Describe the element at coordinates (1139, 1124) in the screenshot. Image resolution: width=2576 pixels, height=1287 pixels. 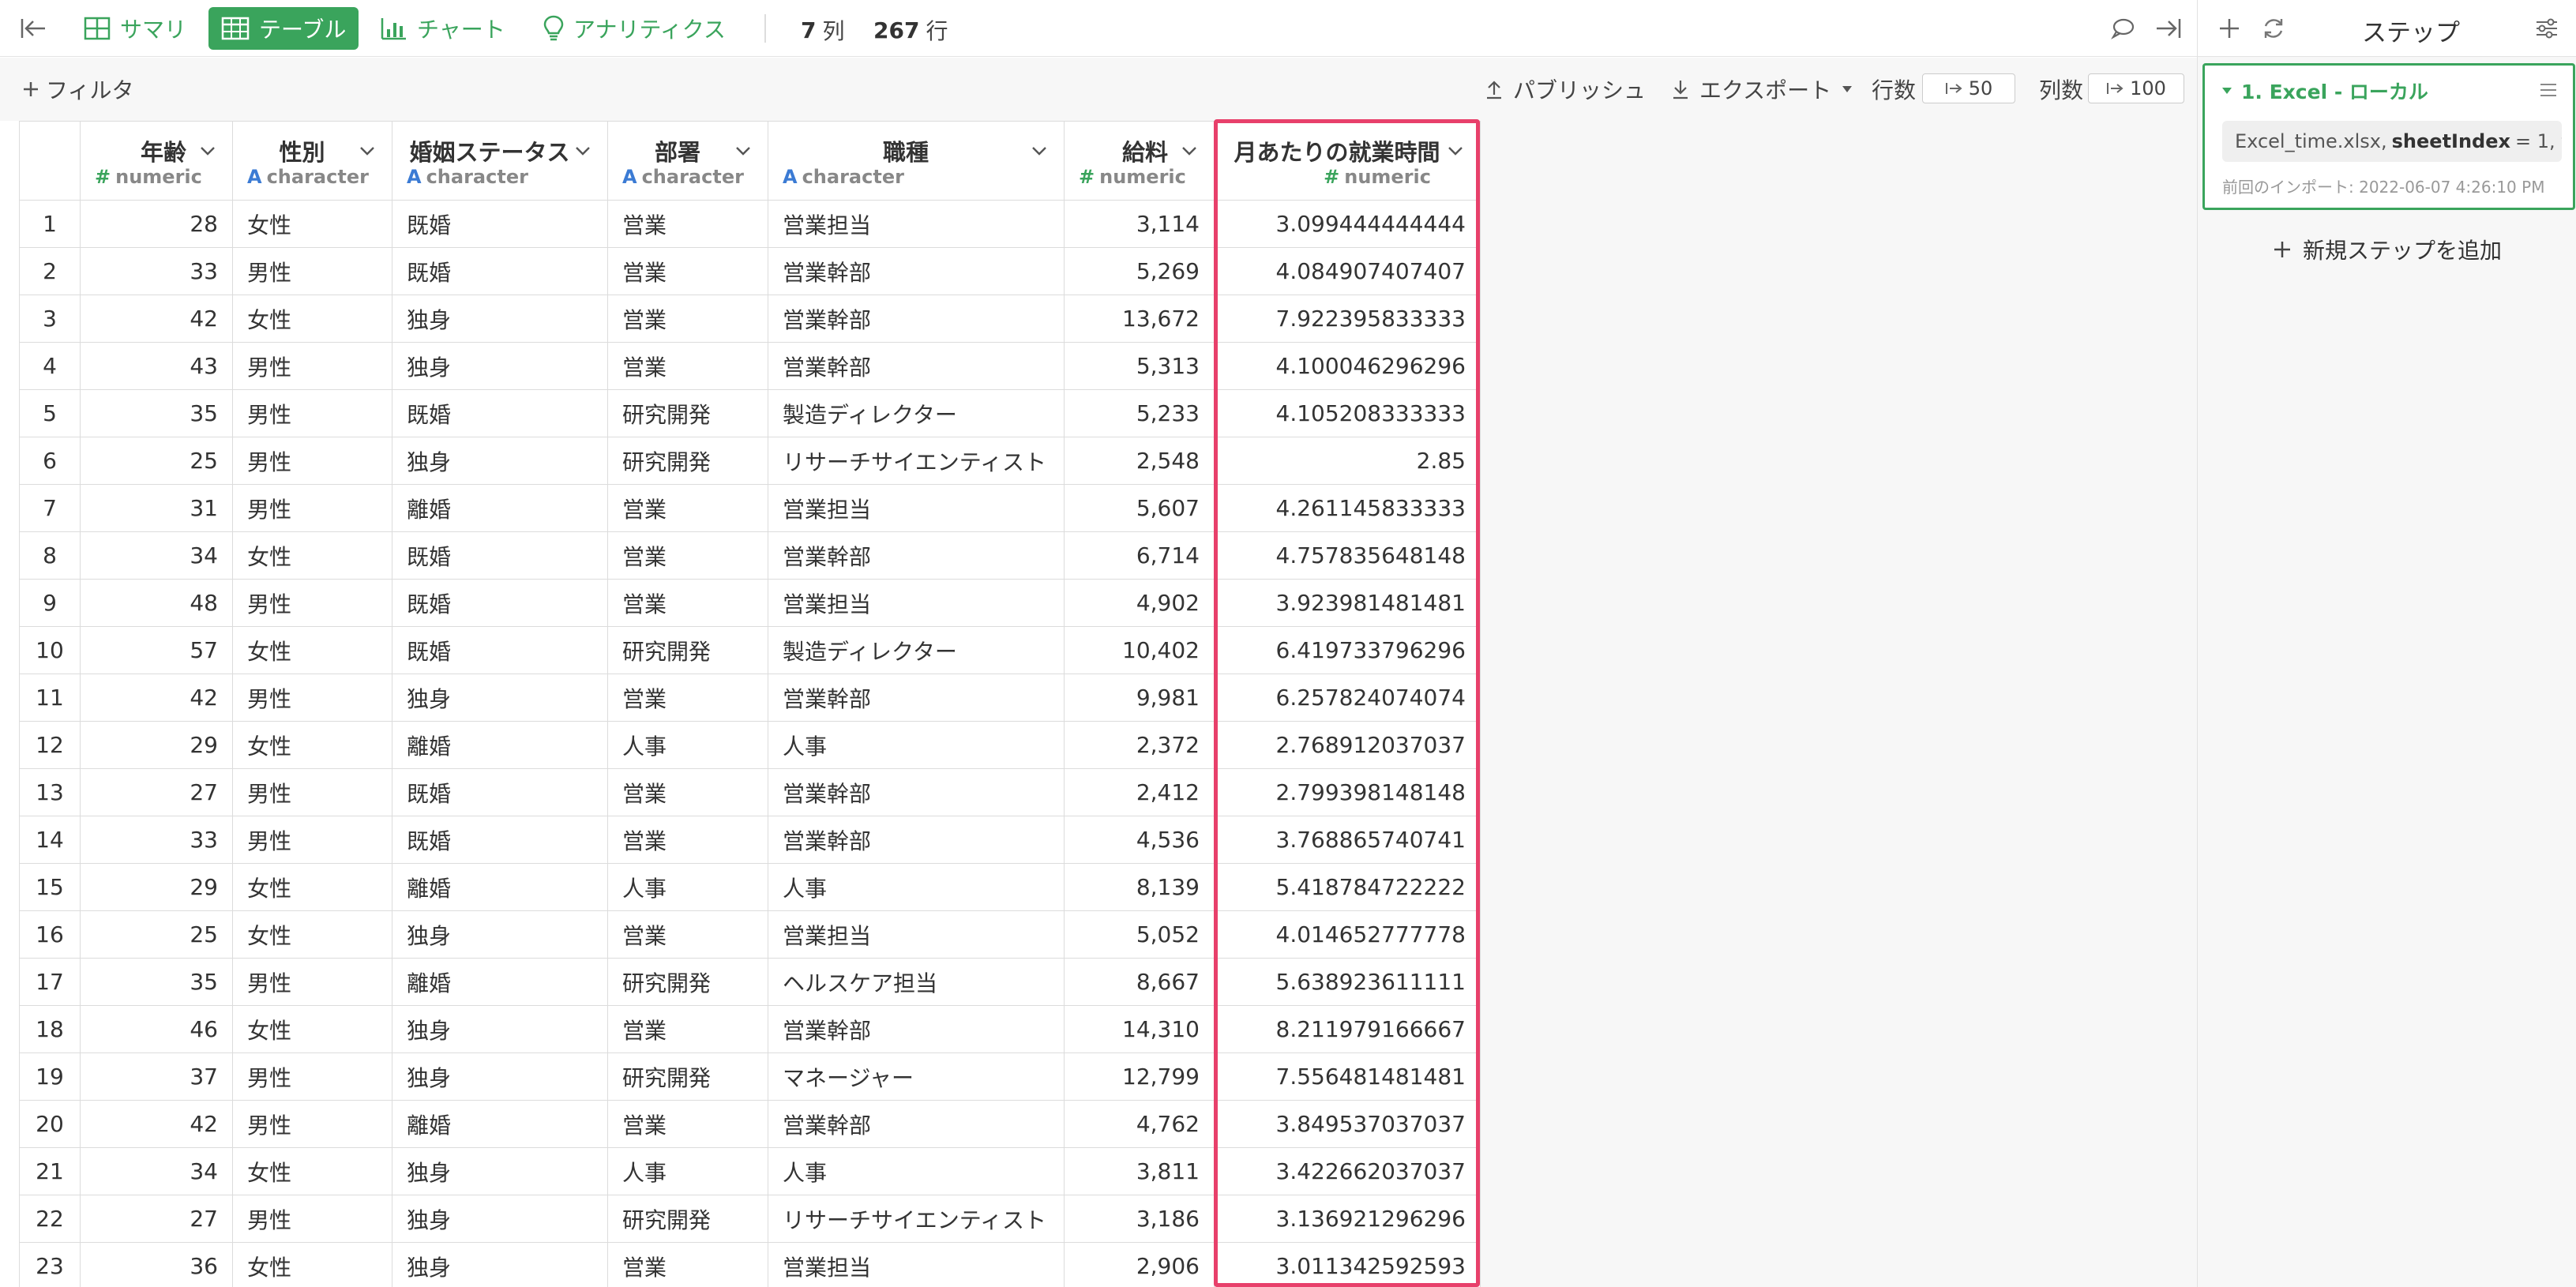
I see `cell-salary: 4,762` at that location.